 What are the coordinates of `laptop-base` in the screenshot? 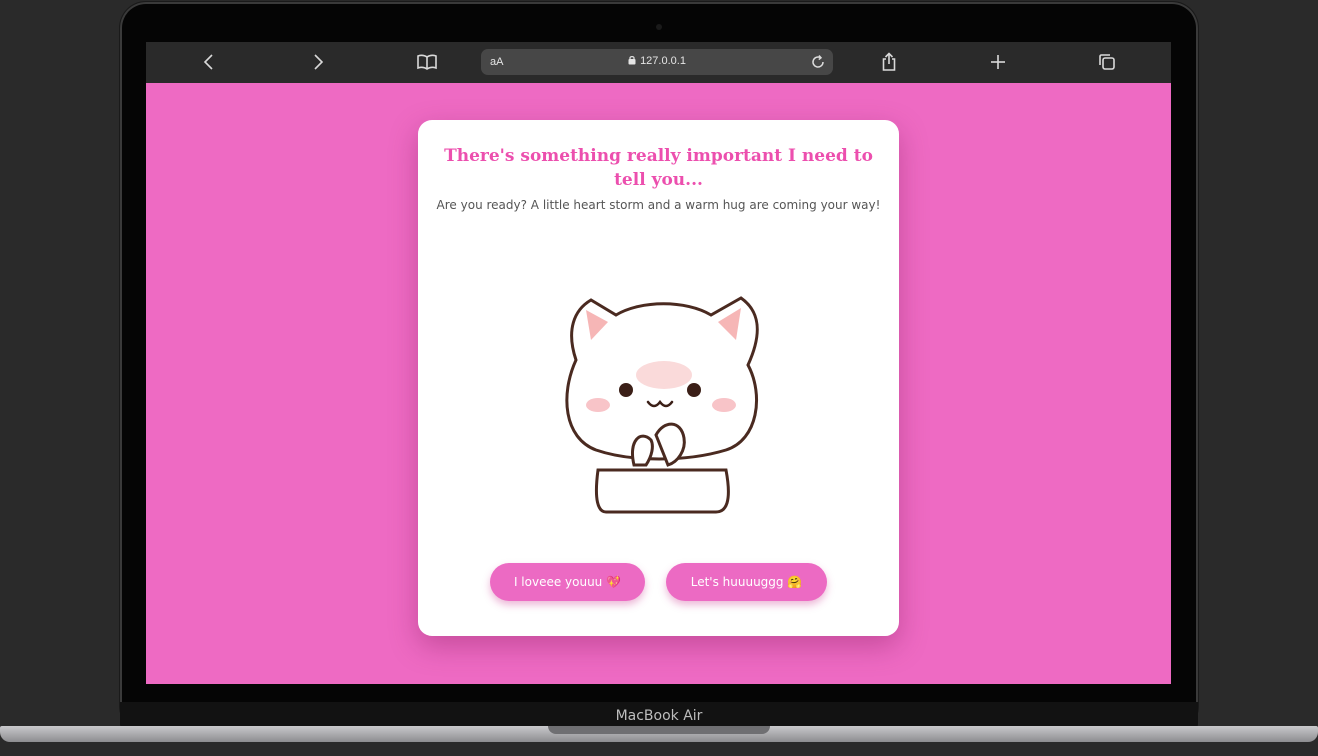 It's located at (659, 734).